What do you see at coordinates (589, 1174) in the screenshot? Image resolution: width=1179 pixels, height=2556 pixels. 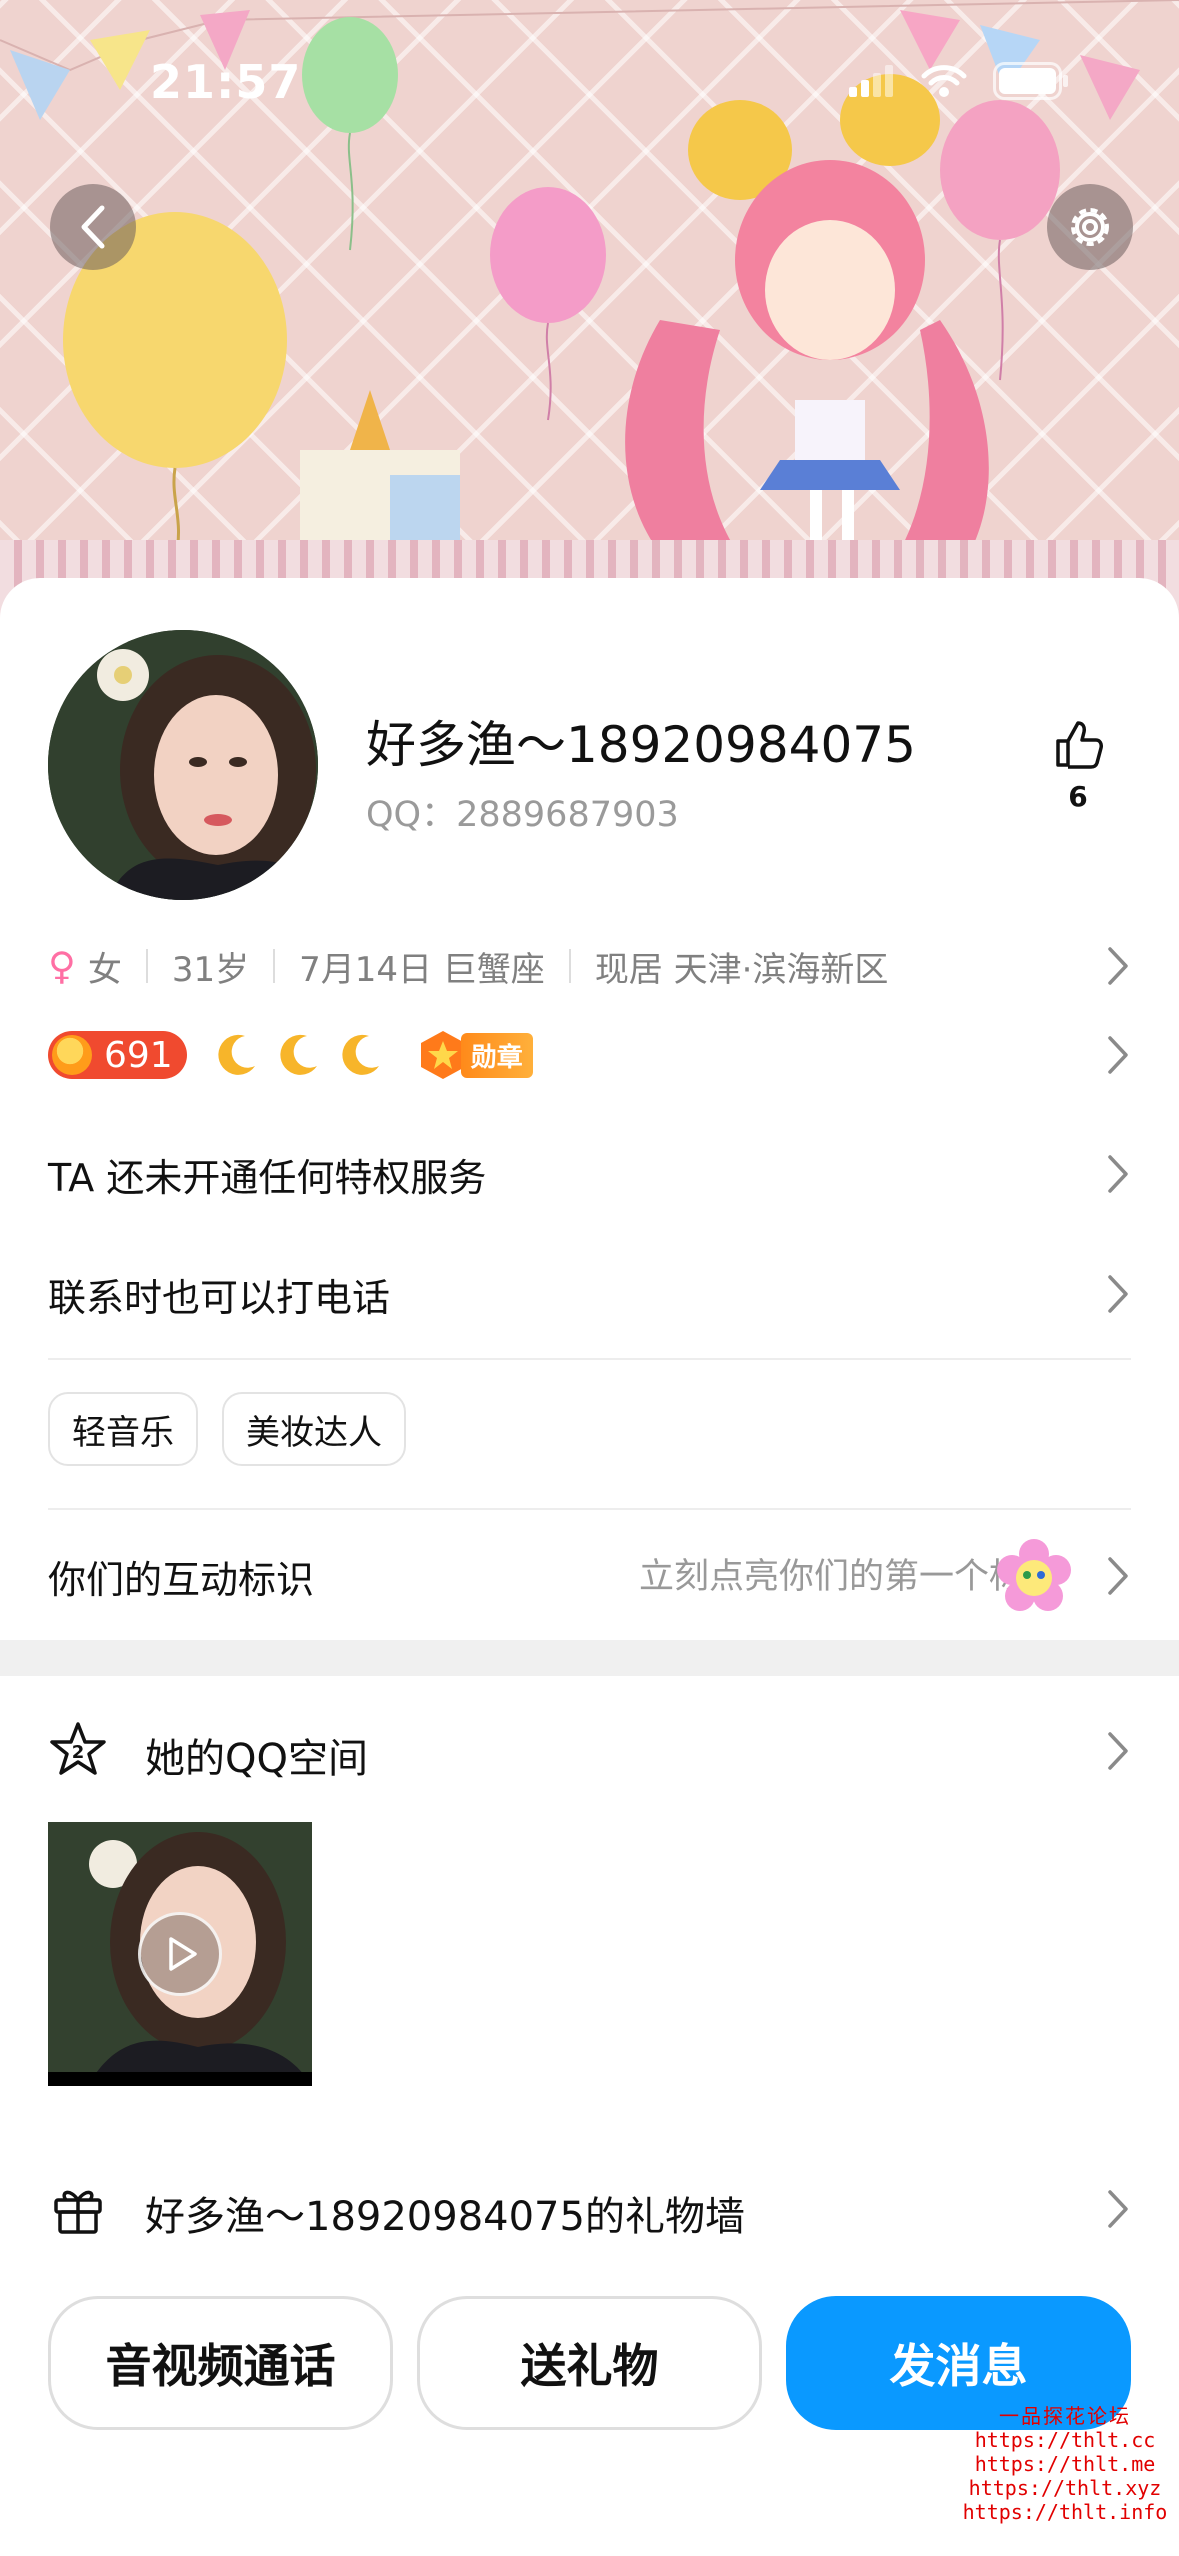 I see `privilege-row: TA 还未开通任何特权服务` at bounding box center [589, 1174].